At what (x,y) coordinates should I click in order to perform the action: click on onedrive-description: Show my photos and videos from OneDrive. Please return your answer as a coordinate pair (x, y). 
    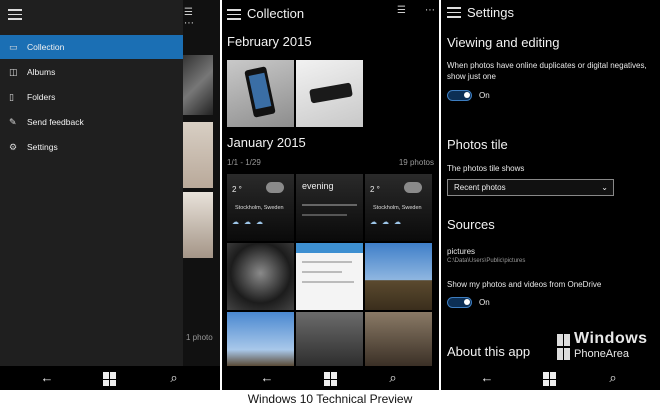
    Looking at the image, I should click on (524, 284).